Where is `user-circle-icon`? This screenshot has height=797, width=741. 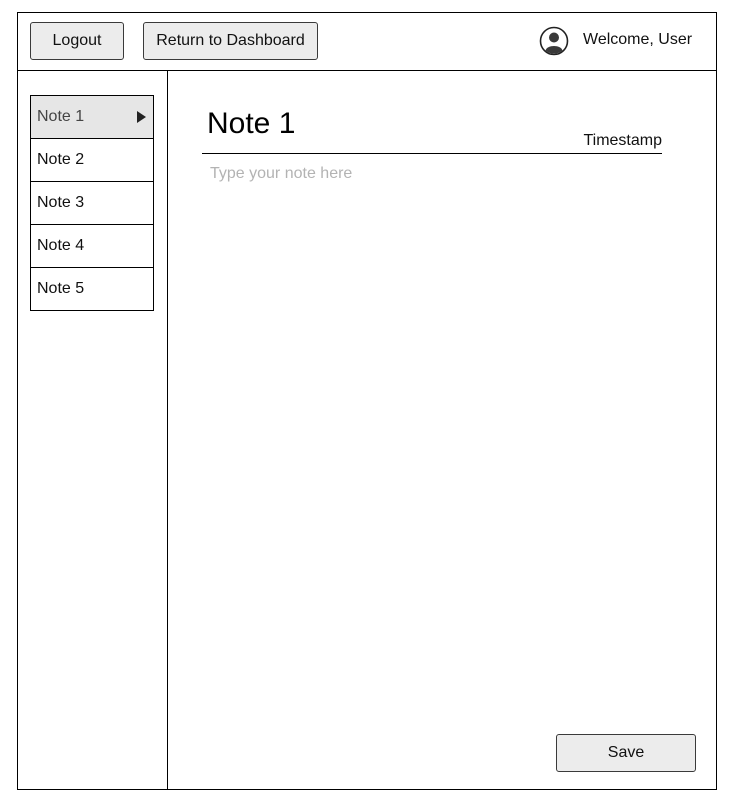
user-circle-icon is located at coordinates (554, 41).